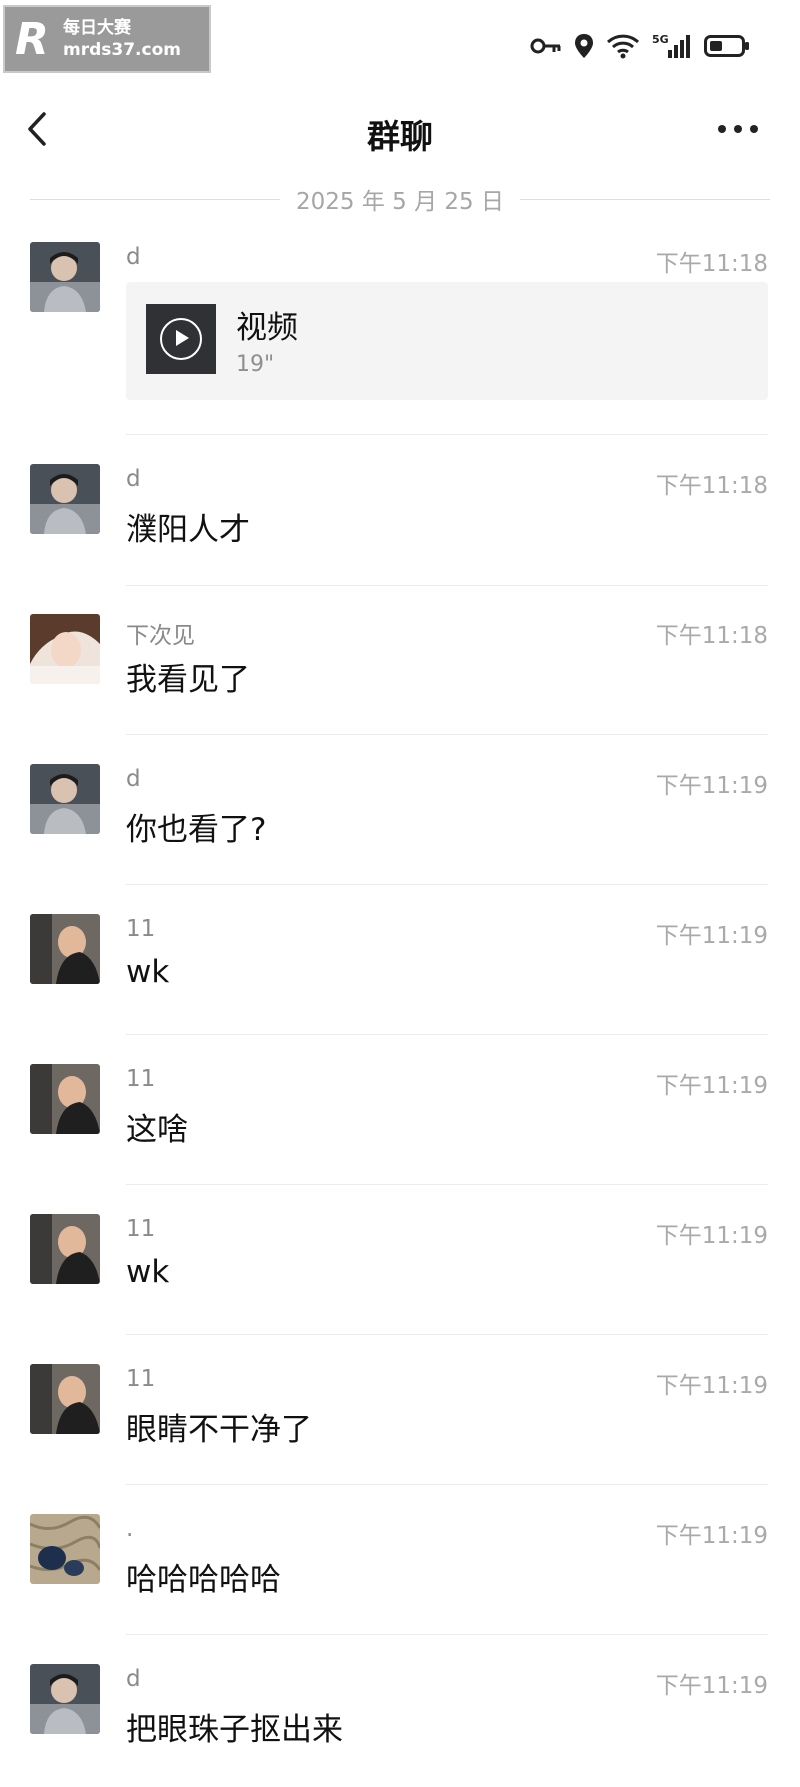  I want to click on message-text: 你也看了?, so click(196, 830).